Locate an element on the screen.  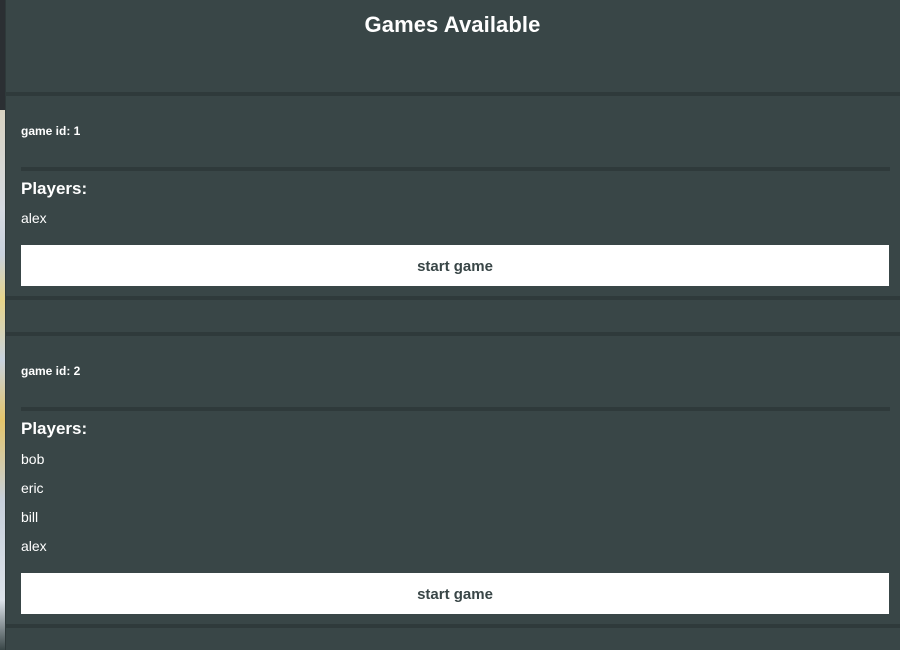
panel-header: Games Available is located at coordinates (452, 46).